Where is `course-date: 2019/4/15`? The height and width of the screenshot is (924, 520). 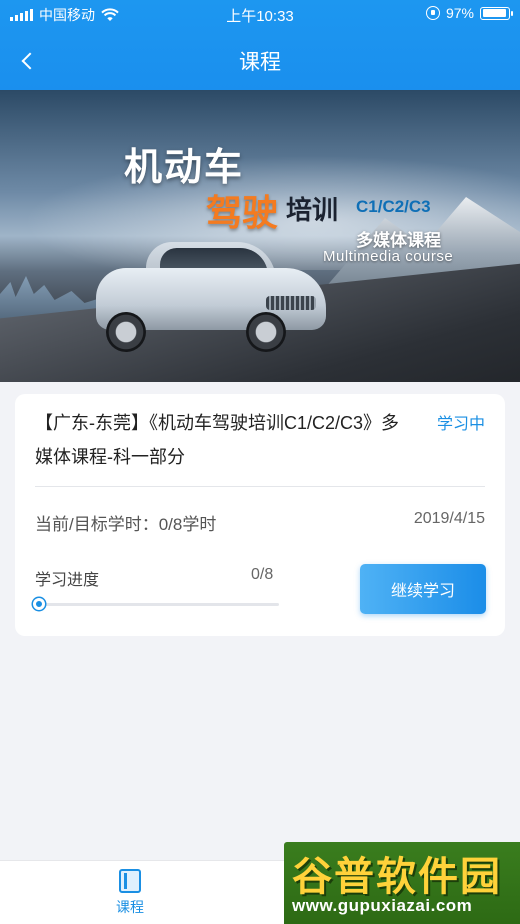 course-date: 2019/4/15 is located at coordinates (449, 518).